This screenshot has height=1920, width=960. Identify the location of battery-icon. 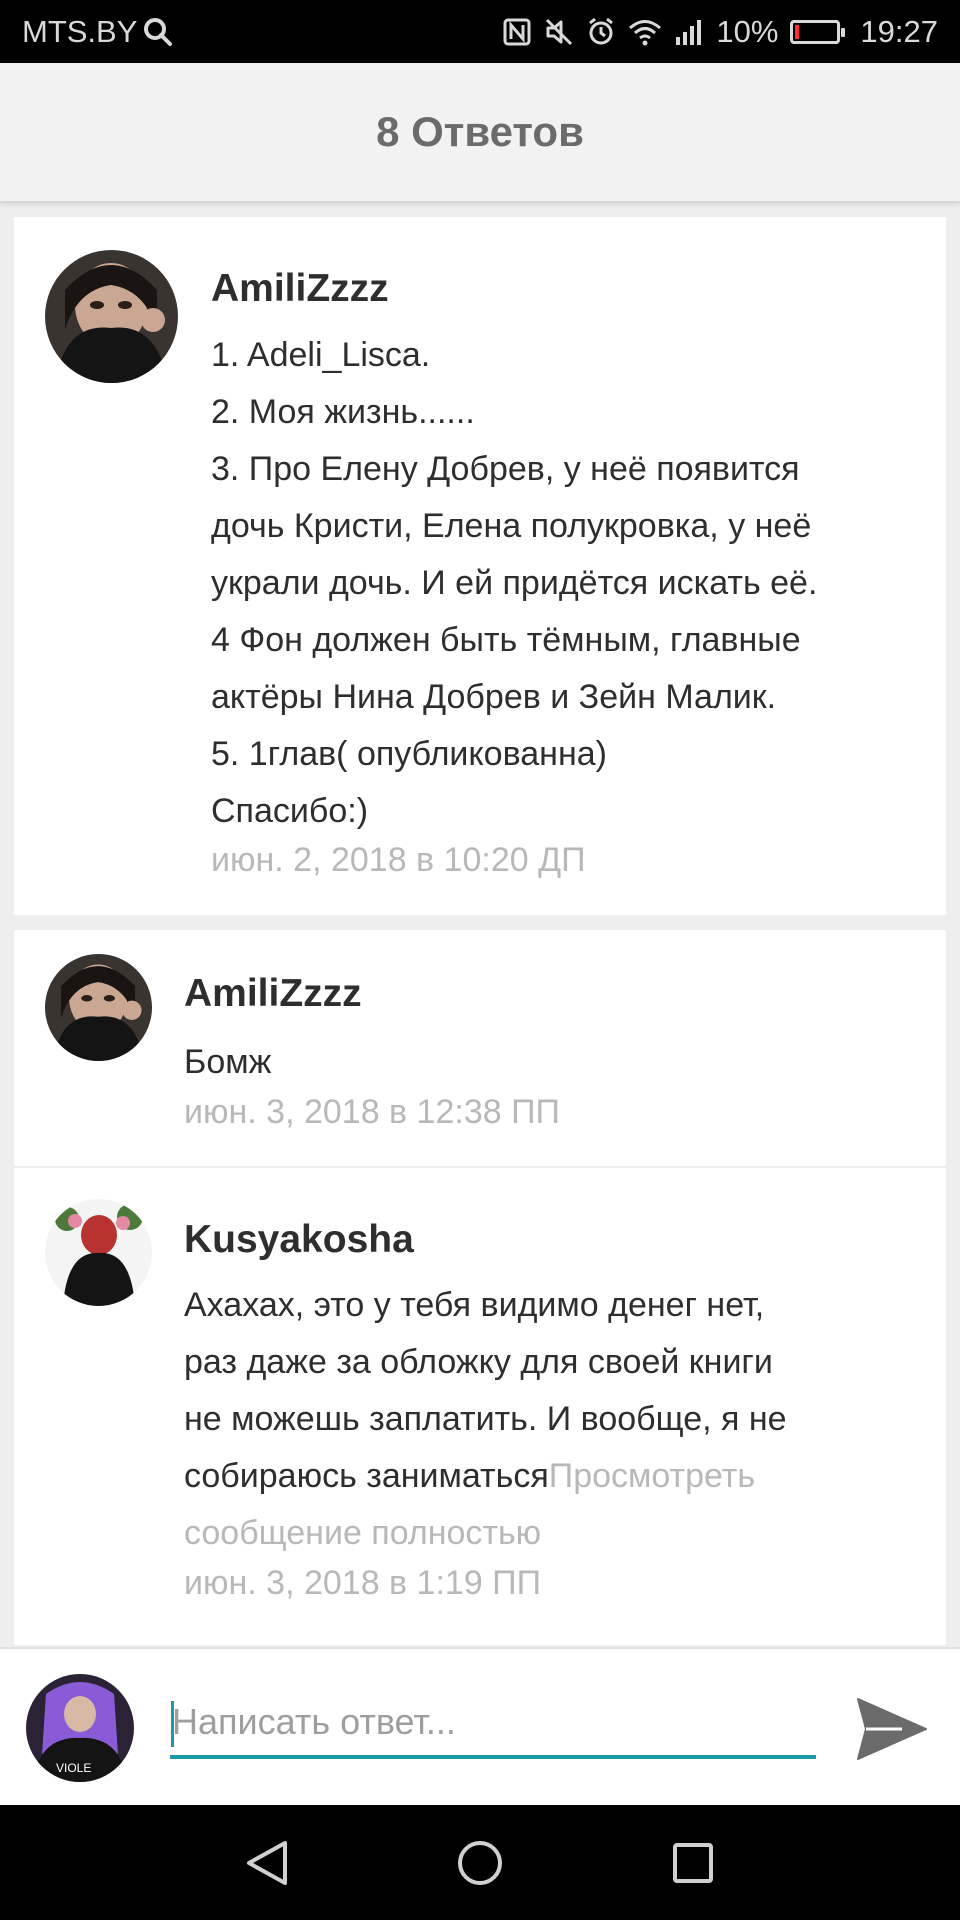
(818, 31).